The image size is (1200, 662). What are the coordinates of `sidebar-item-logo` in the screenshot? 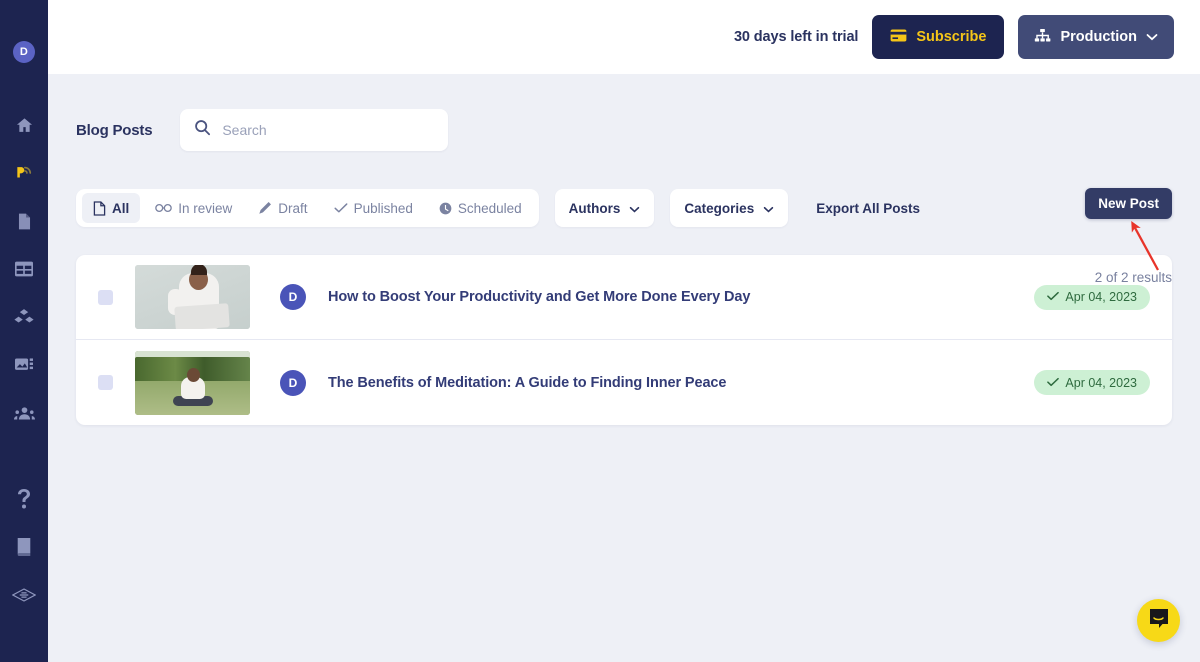 It's located at (24, 595).